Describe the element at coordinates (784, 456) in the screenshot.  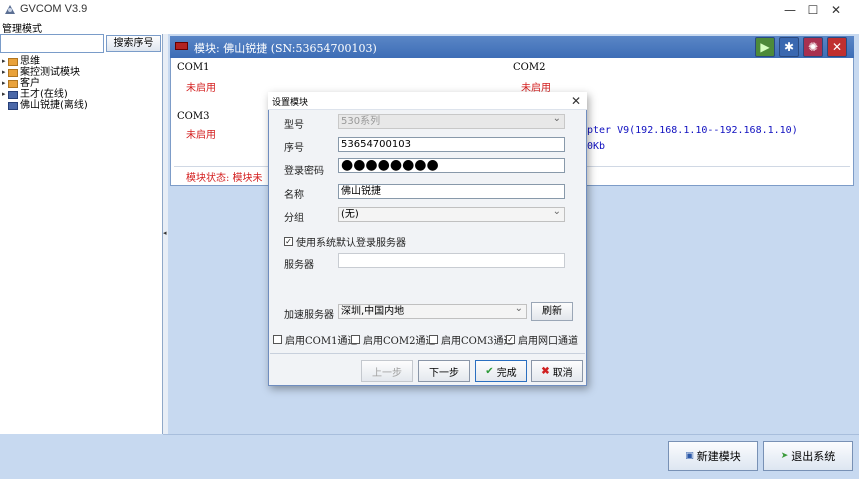
I see `exit-icon: ➤` at that location.